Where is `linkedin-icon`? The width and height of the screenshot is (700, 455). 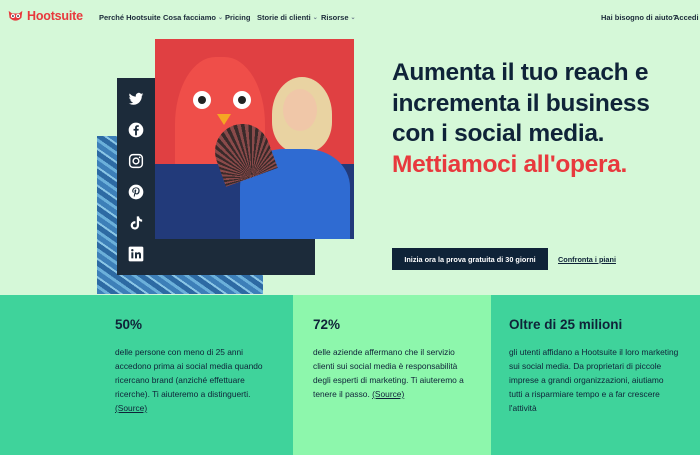 linkedin-icon is located at coordinates (136, 254).